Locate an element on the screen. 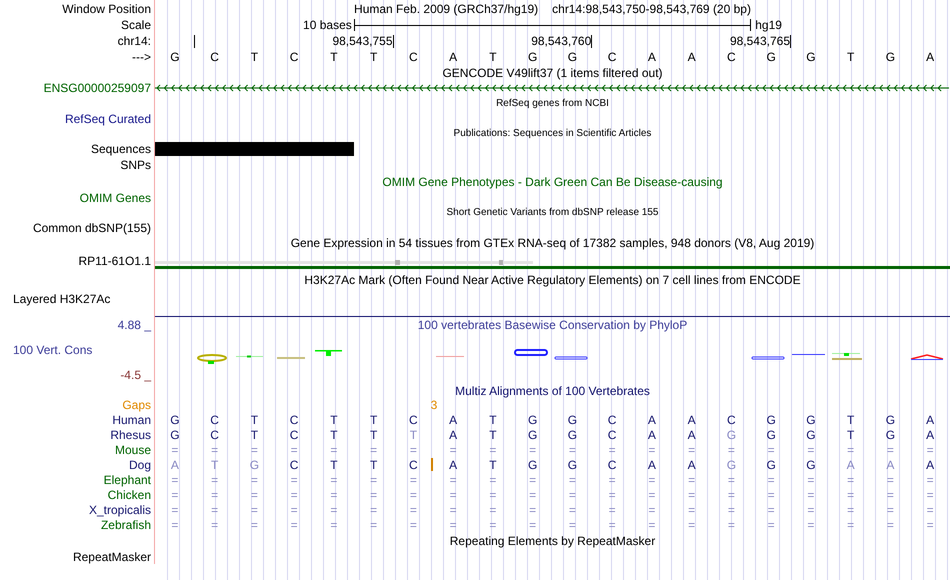 Image resolution: width=950 pixels, height=580 pixels. position-label: 98,543,760 is located at coordinates (561, 41).